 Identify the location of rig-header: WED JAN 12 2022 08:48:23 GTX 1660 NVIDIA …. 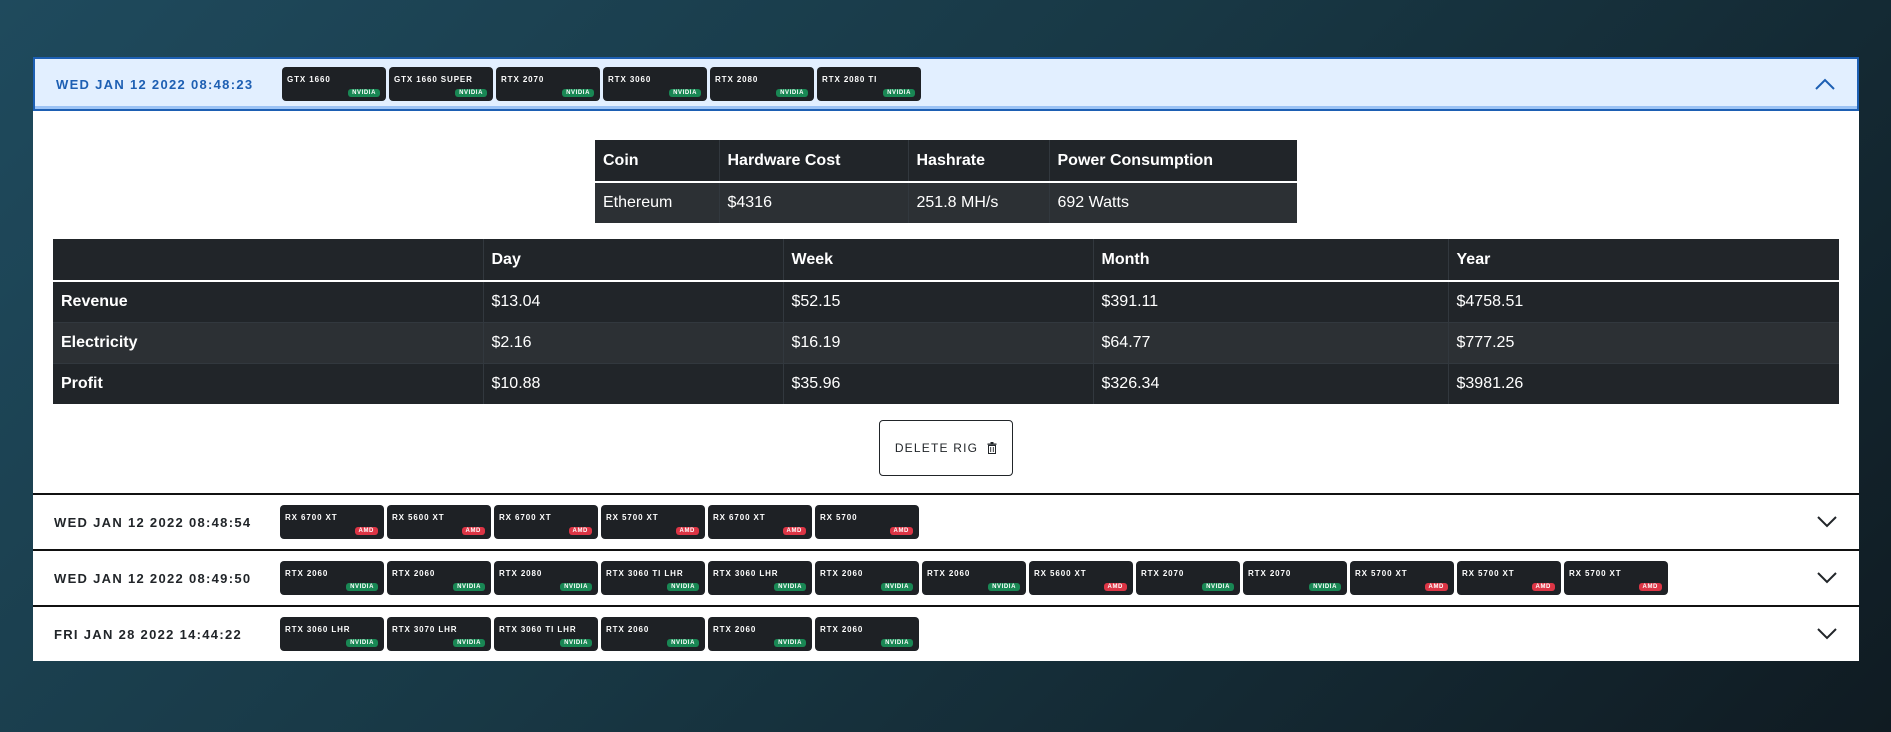
(946, 84).